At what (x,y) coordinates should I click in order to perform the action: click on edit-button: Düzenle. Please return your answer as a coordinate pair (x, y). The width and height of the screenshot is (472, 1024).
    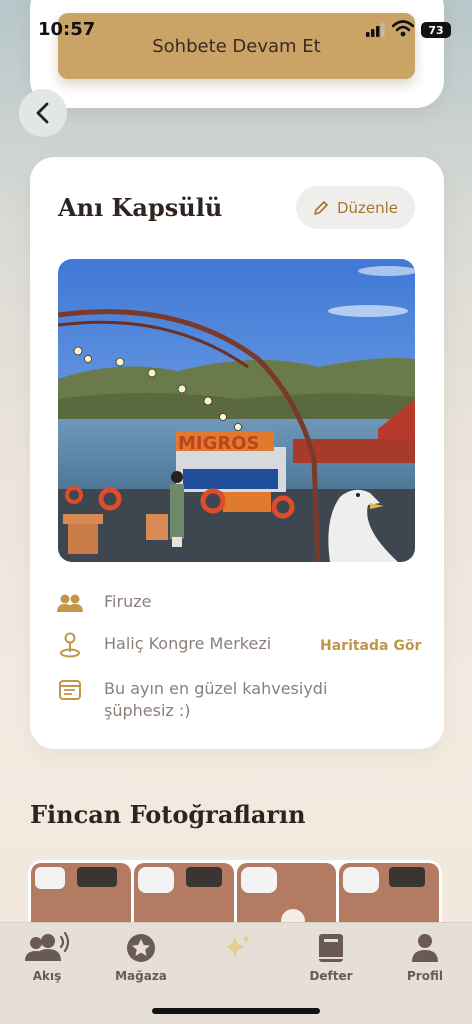
    Looking at the image, I should click on (355, 207).